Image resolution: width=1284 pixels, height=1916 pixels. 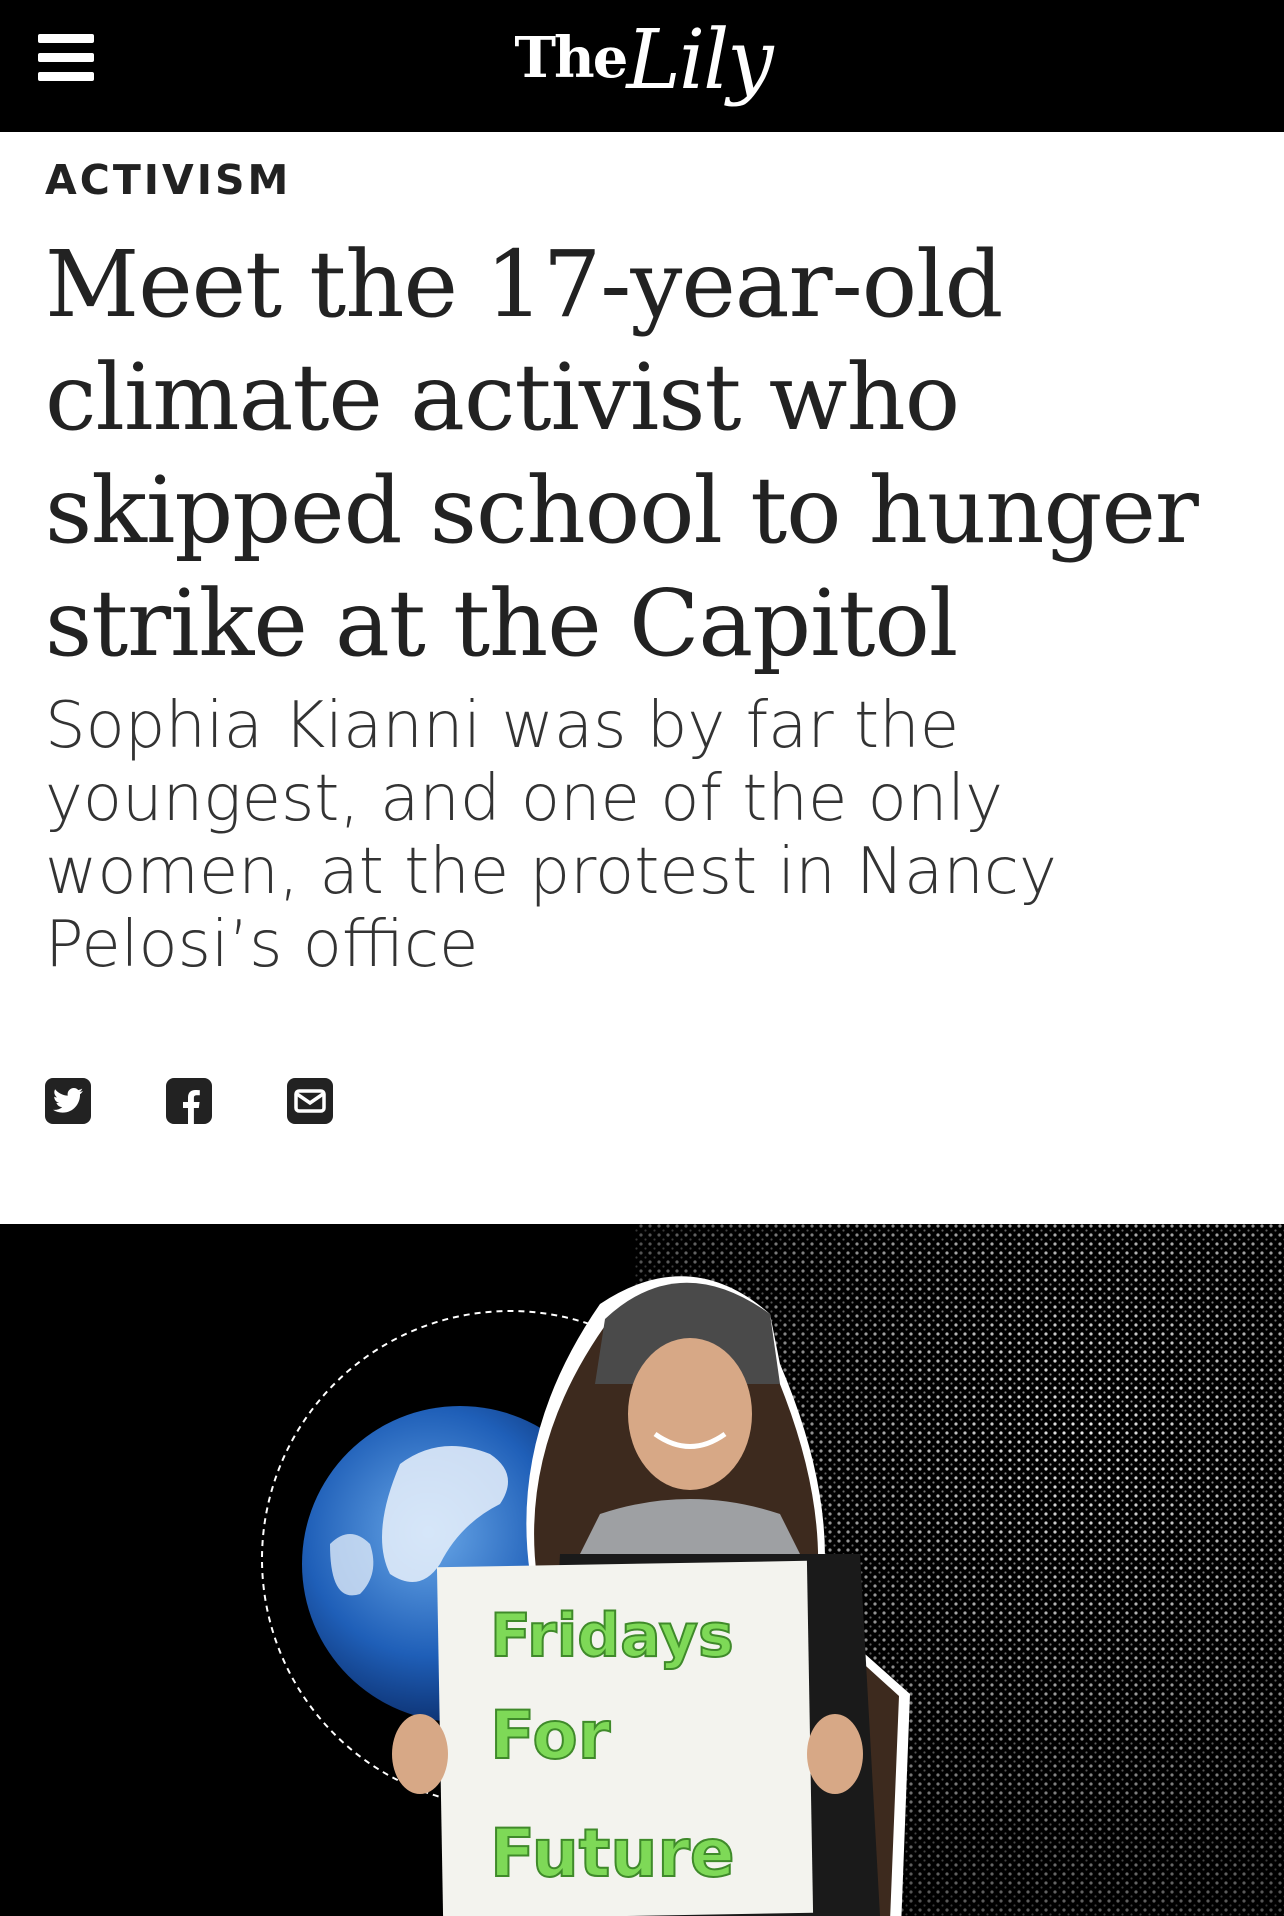 I want to click on protest-sign: Fridays For Future, so click(x=627, y=1738).